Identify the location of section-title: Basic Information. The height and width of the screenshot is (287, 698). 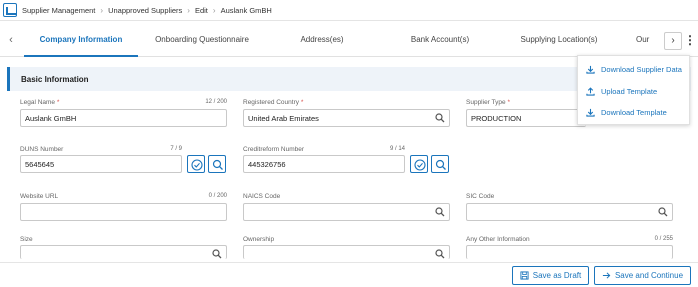
(55, 79).